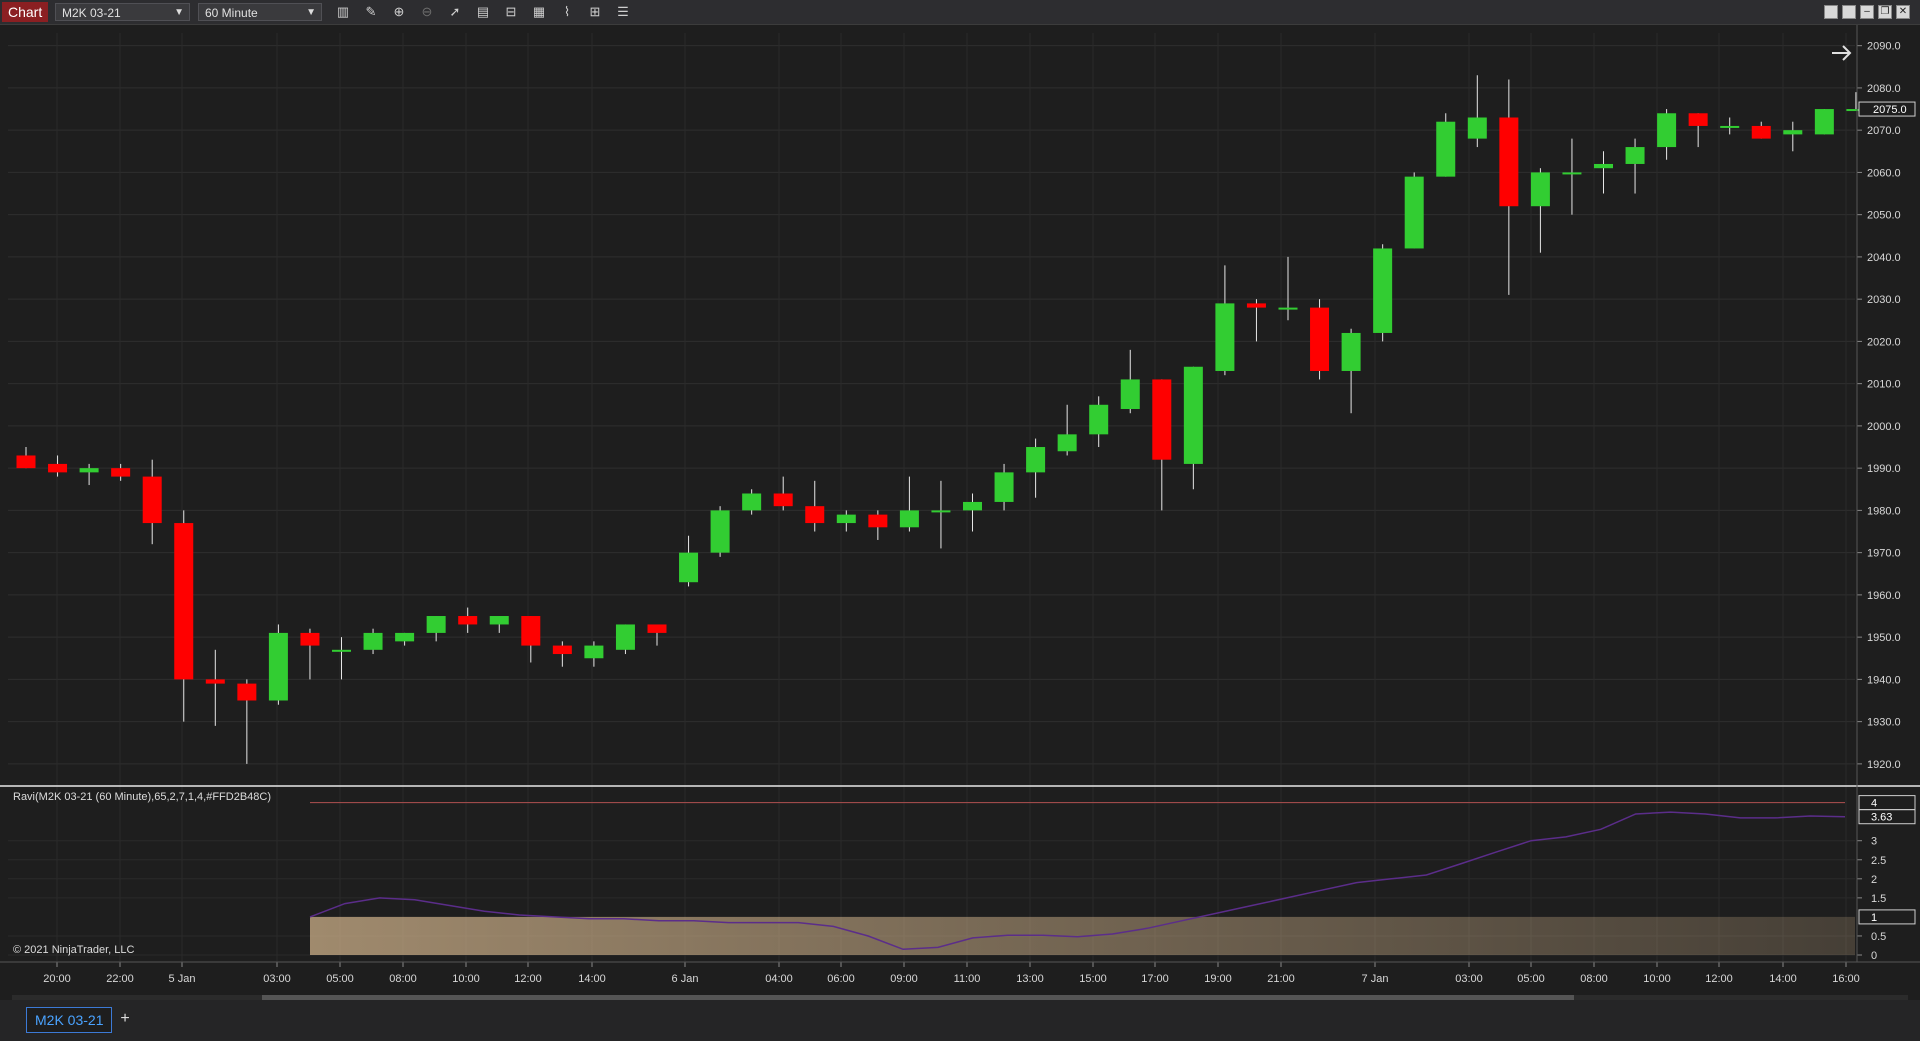  What do you see at coordinates (1884, 342) in the screenshot?
I see `price-tick-label: 2020.0` at bounding box center [1884, 342].